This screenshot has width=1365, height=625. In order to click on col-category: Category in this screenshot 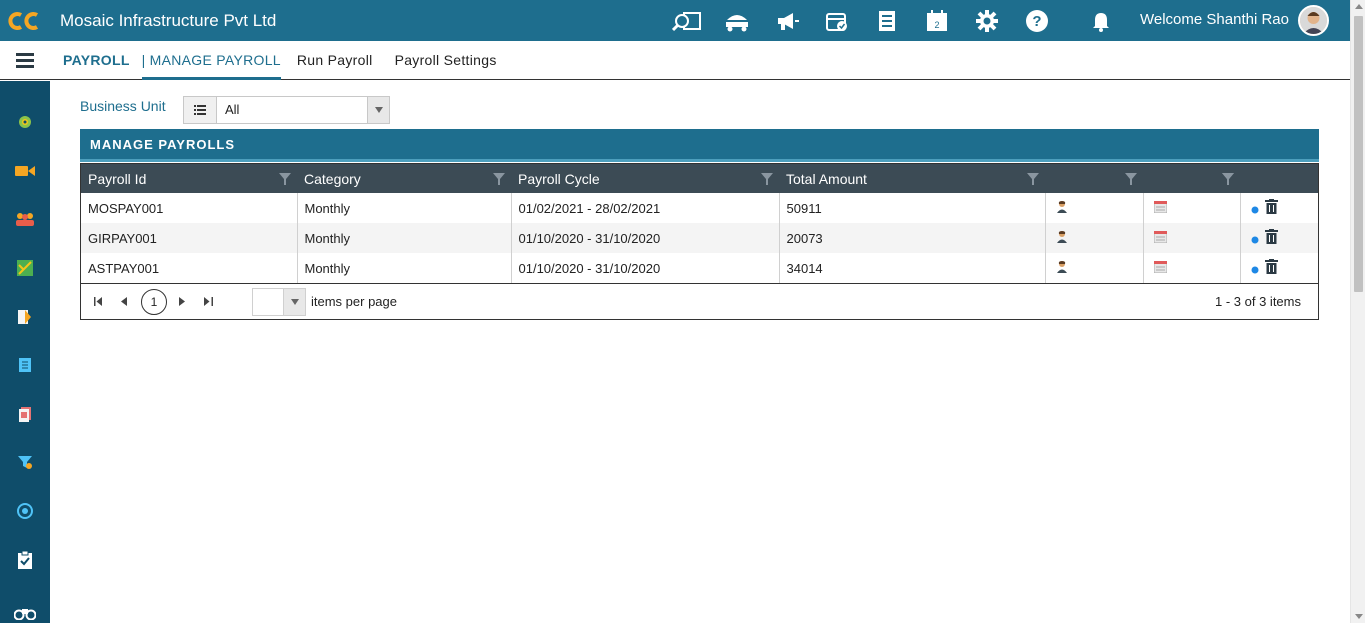, I will do `click(404, 178)`.